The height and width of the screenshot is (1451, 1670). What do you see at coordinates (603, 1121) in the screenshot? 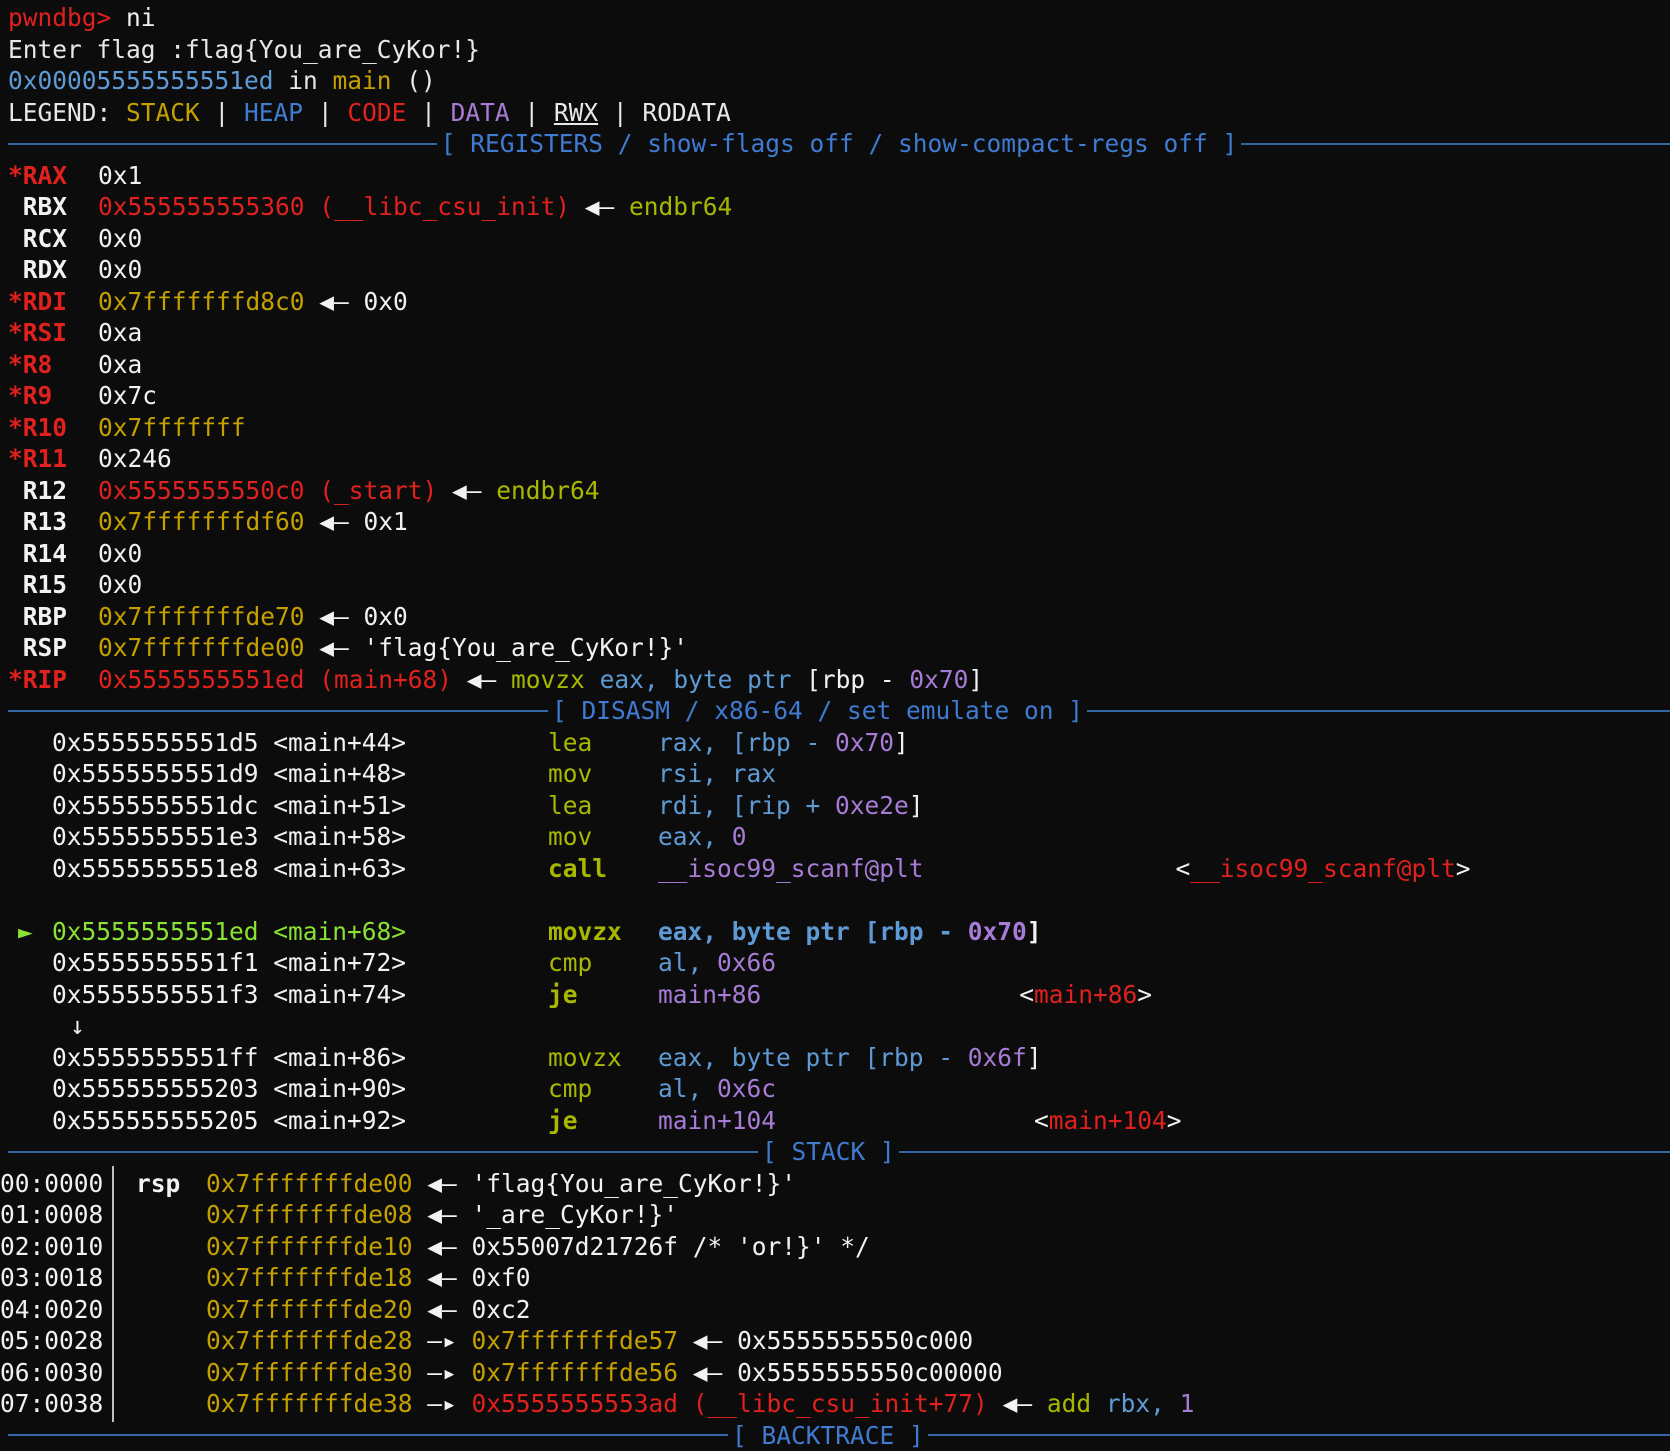
I see `instruction-mnemonic: je` at bounding box center [603, 1121].